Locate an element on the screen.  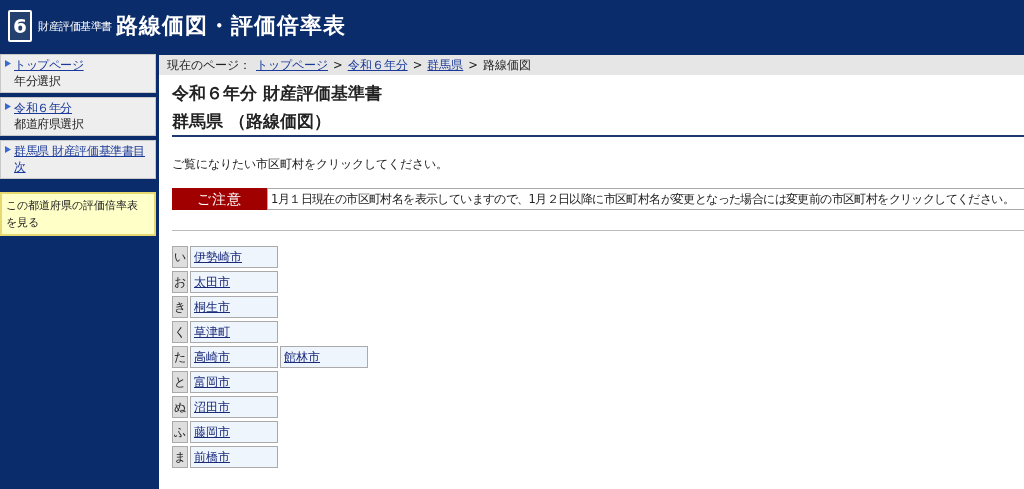
breadcrumb-link: トップページ is located at coordinates (292, 65).